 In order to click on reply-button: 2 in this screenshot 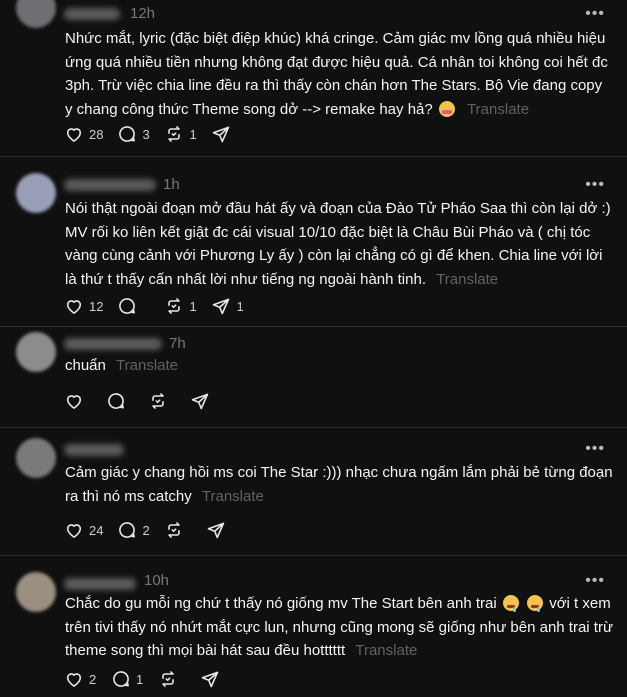, I will do `click(133, 530)`.